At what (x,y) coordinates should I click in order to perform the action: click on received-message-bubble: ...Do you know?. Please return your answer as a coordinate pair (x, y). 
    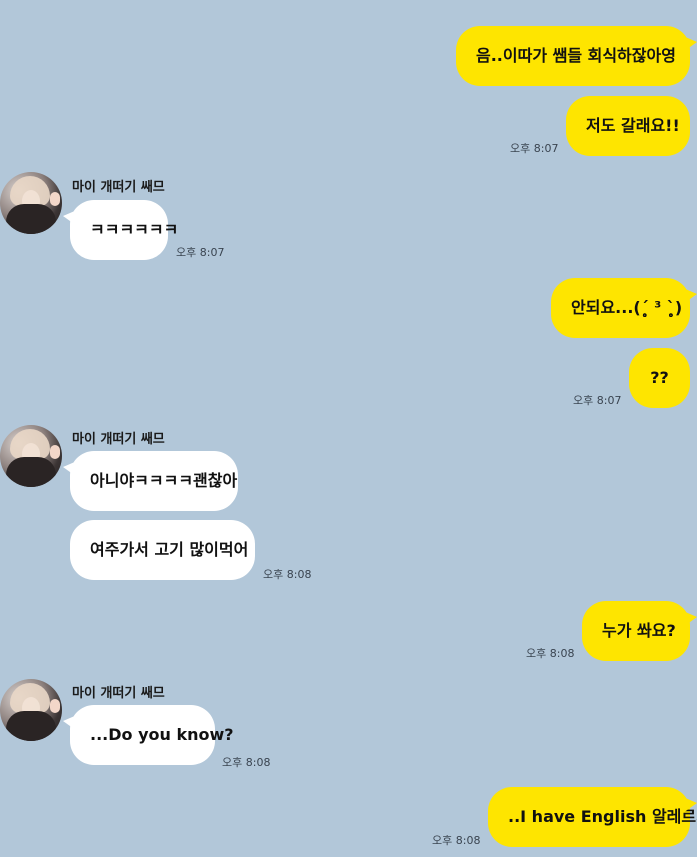
    Looking at the image, I should click on (148, 735).